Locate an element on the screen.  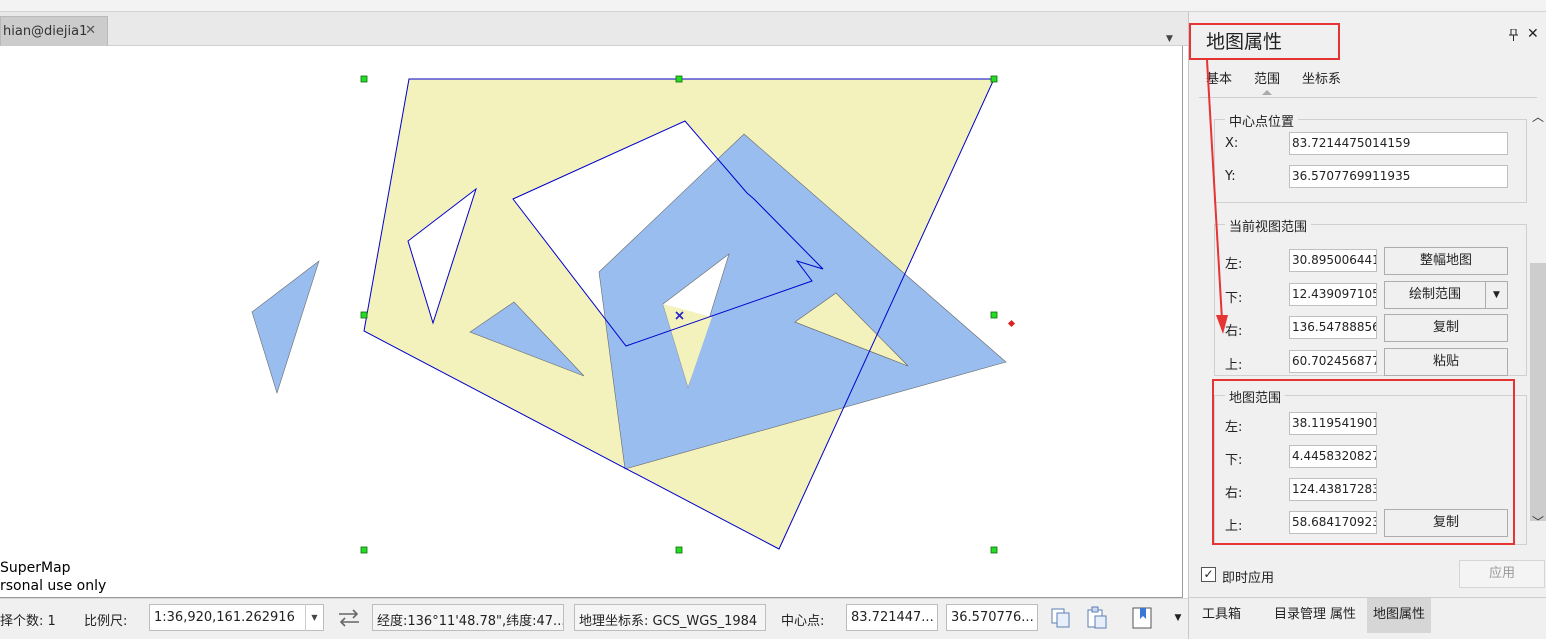
tab-properties: 属性 is located at coordinates (1343, 615).